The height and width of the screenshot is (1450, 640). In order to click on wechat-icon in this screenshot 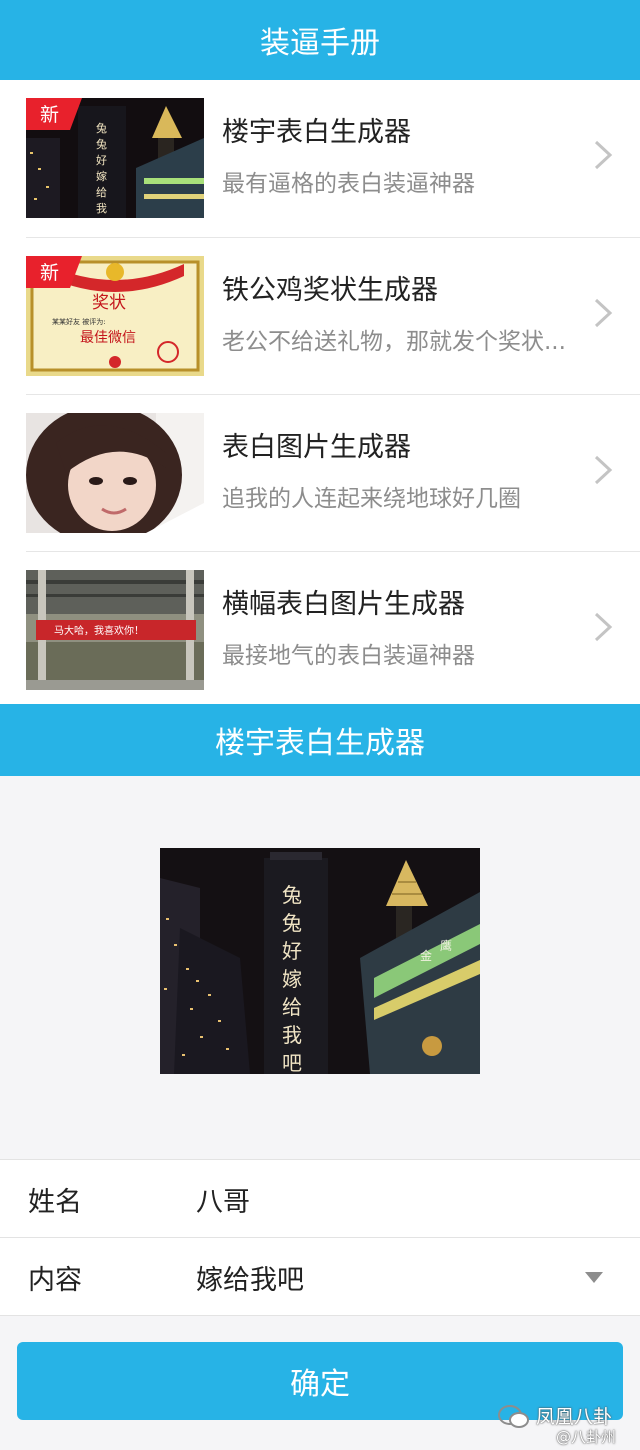, I will do `click(513, 1416)`.